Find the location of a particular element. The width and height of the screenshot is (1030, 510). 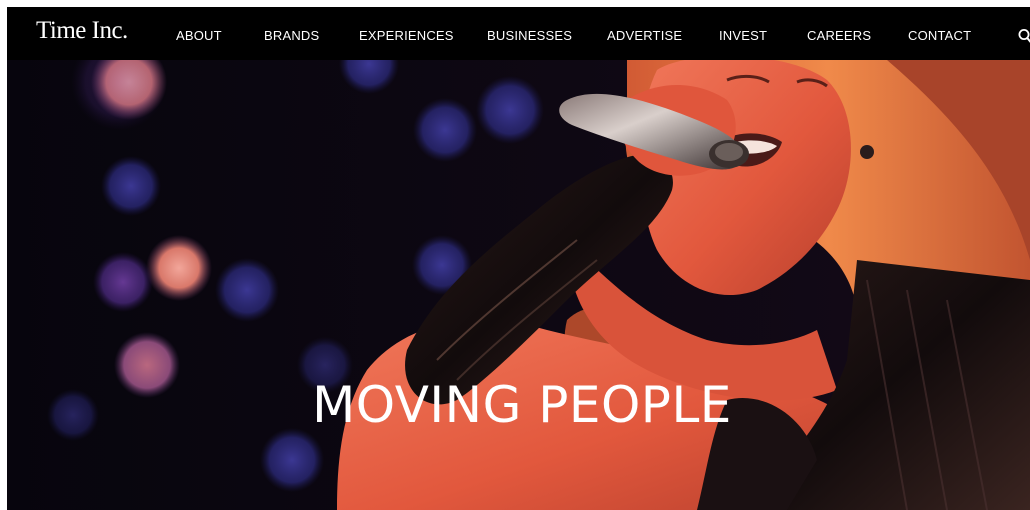

nav-item-contact: CONTACT is located at coordinates (939, 36).